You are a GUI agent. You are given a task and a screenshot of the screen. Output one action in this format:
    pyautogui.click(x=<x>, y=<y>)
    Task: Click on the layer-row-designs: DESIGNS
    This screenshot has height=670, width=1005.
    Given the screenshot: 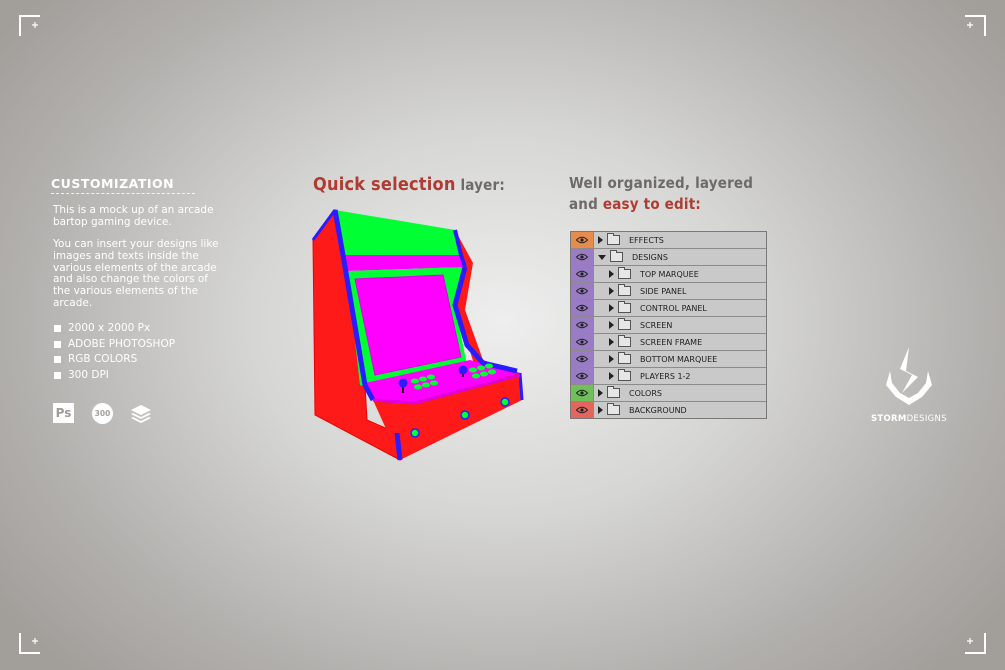 What is the action you would take?
    pyautogui.click(x=668, y=257)
    